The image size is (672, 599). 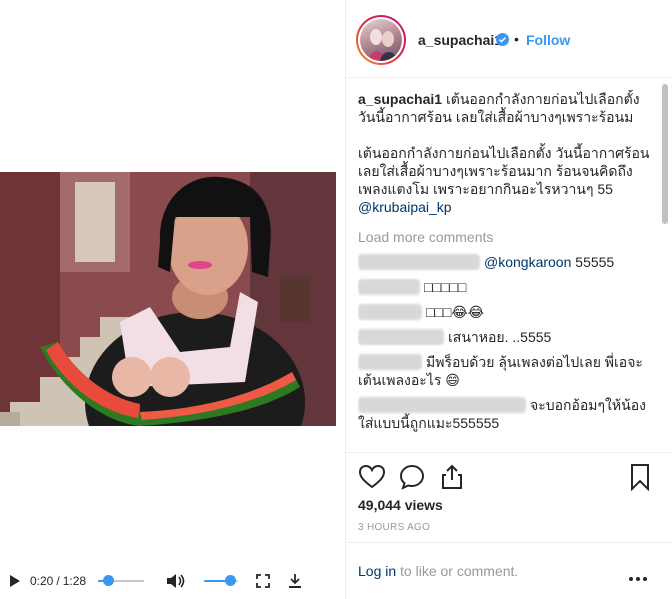 I want to click on download-icon, so click(x=295, y=581).